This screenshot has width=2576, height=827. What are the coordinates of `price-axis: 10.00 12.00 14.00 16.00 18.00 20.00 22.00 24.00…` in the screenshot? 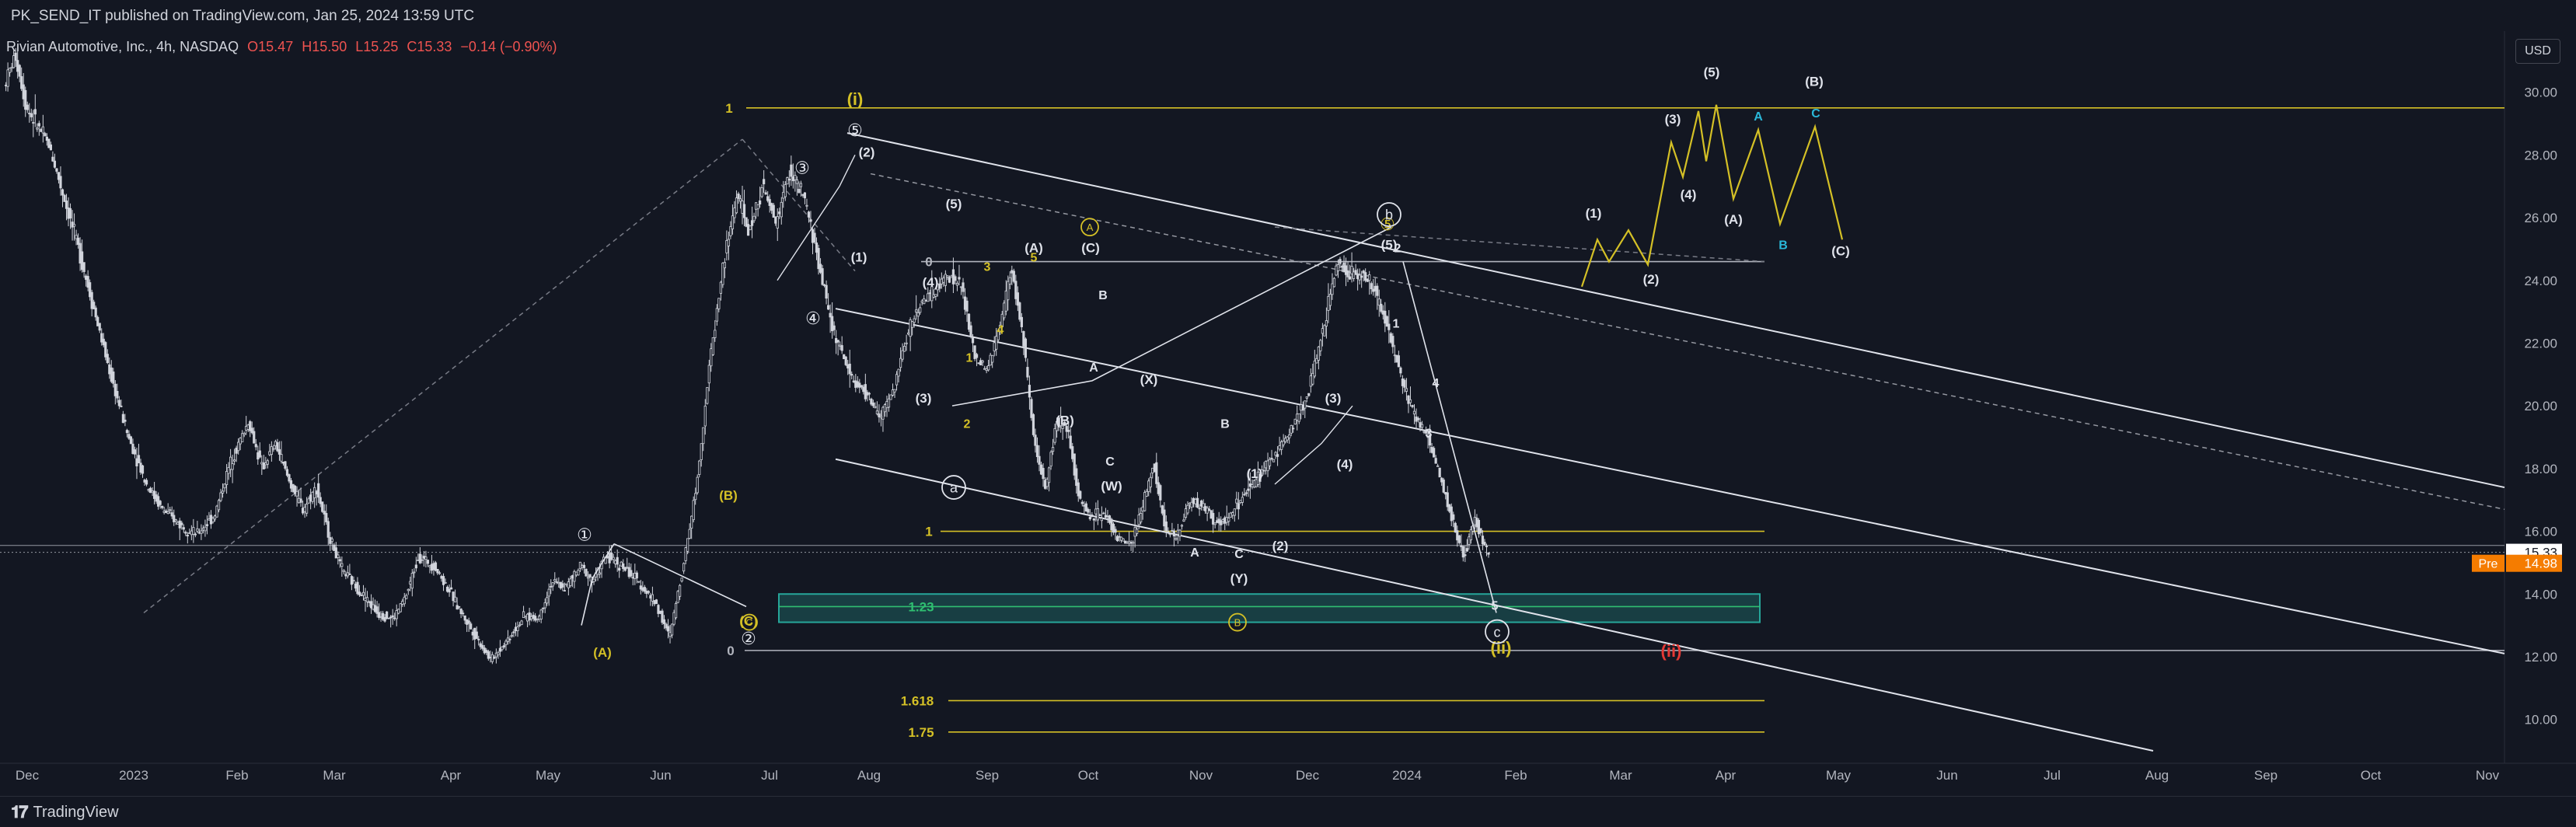 It's located at (2517, 406).